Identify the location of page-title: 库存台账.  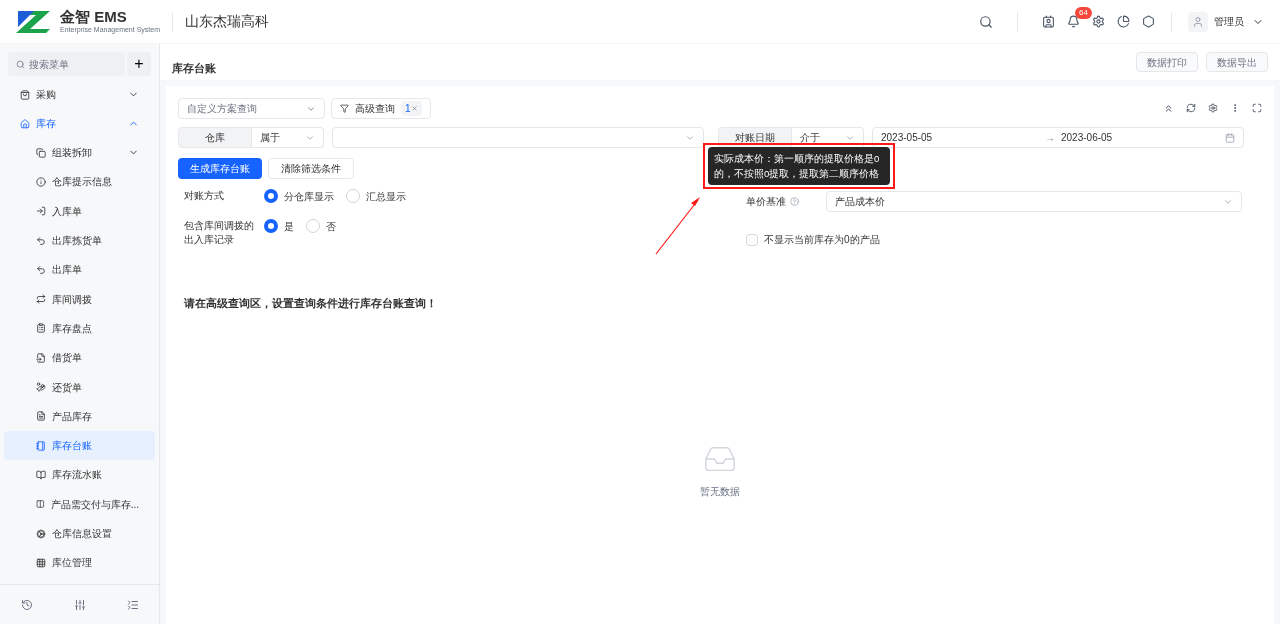
(194, 68).